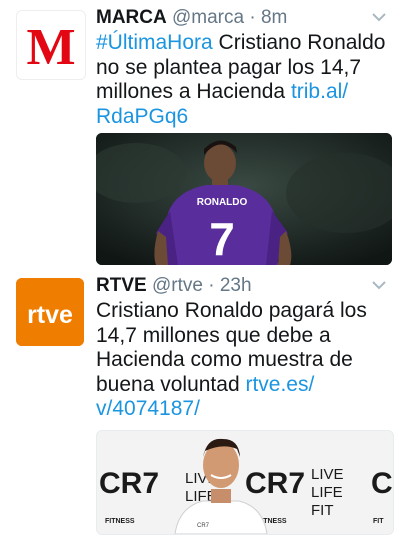 The image size is (400, 535). I want to click on svg-text: LIVE, so click(327, 474).